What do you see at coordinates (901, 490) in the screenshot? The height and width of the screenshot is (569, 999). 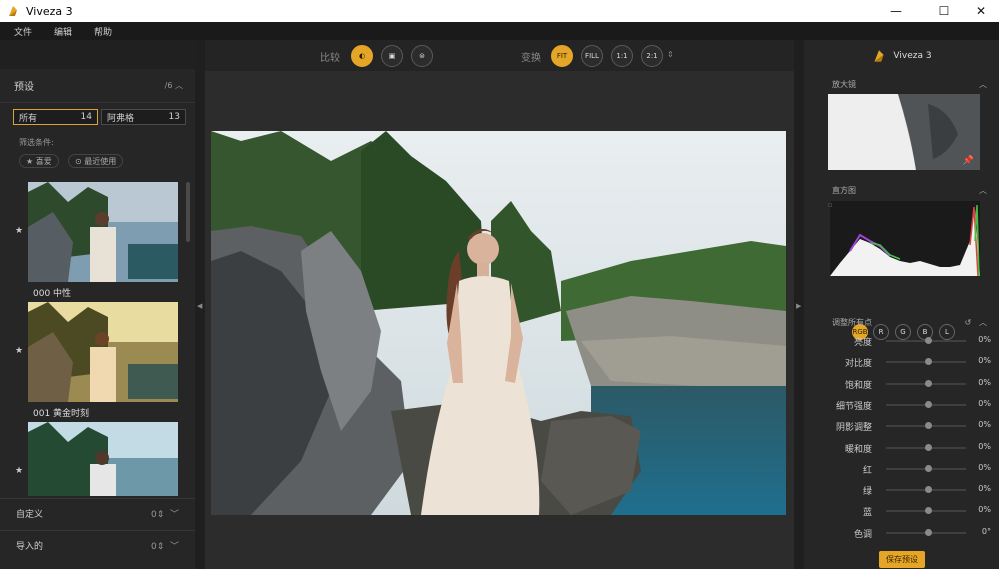 I see `slider-row: 绿 0%` at bounding box center [901, 490].